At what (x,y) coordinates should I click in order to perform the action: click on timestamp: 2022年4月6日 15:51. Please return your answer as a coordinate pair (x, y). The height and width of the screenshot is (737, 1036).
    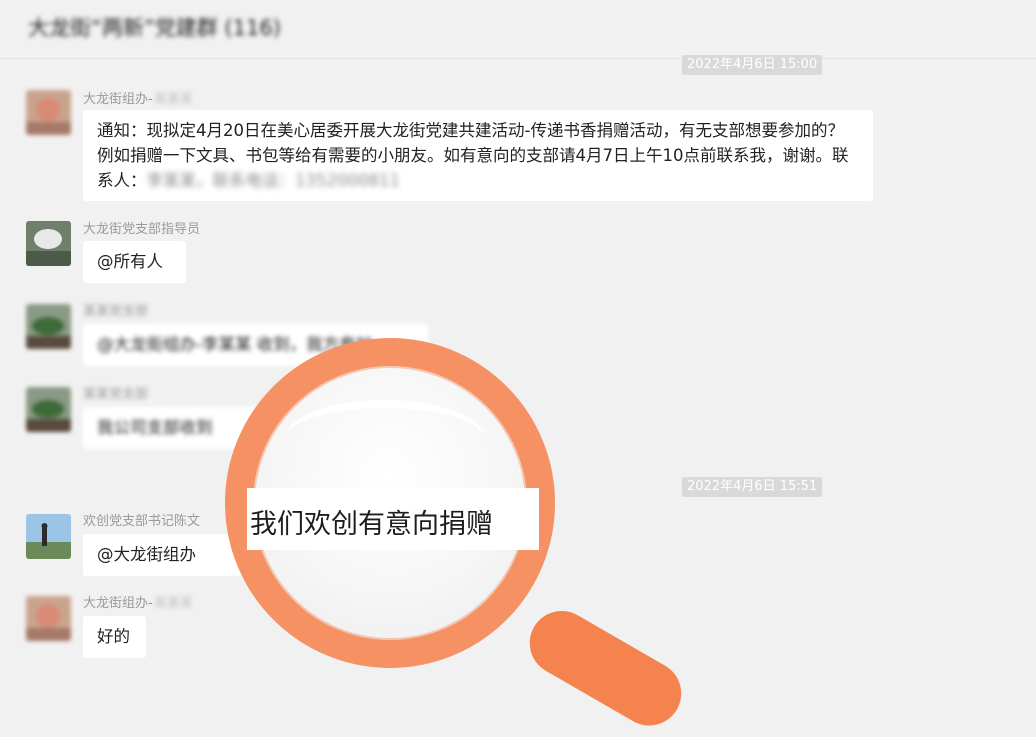
    Looking at the image, I should click on (752, 487).